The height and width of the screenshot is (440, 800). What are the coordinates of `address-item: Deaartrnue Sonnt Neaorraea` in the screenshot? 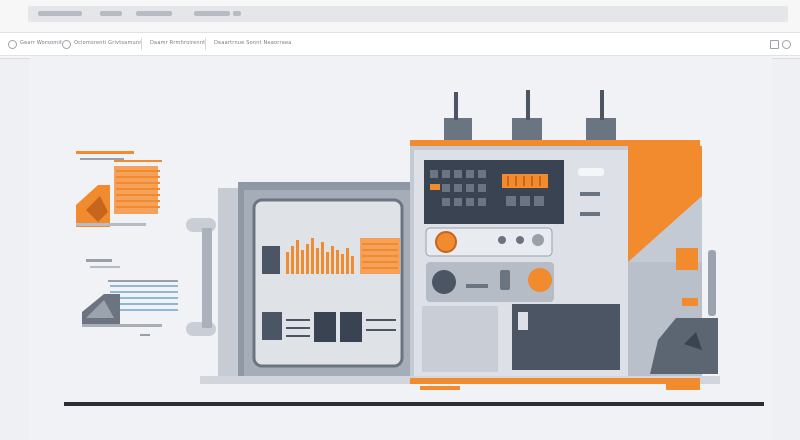 It's located at (253, 43).